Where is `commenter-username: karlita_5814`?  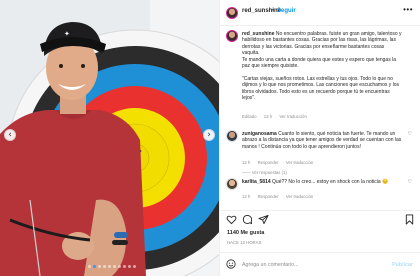
commenter-username: karlita_5814 is located at coordinates (256, 182).